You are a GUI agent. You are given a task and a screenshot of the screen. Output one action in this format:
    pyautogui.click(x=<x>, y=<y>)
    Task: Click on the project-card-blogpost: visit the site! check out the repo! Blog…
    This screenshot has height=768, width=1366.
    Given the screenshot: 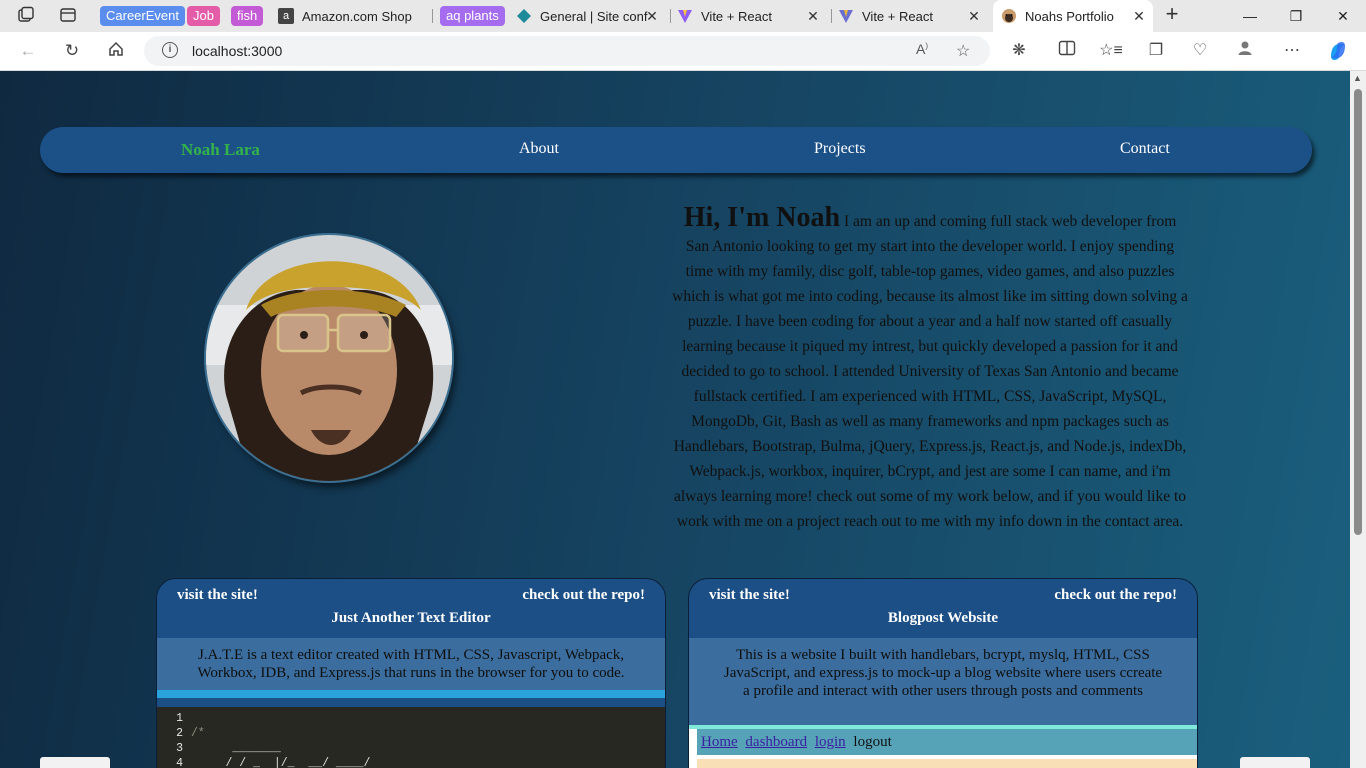 What is the action you would take?
    pyautogui.click(x=943, y=673)
    